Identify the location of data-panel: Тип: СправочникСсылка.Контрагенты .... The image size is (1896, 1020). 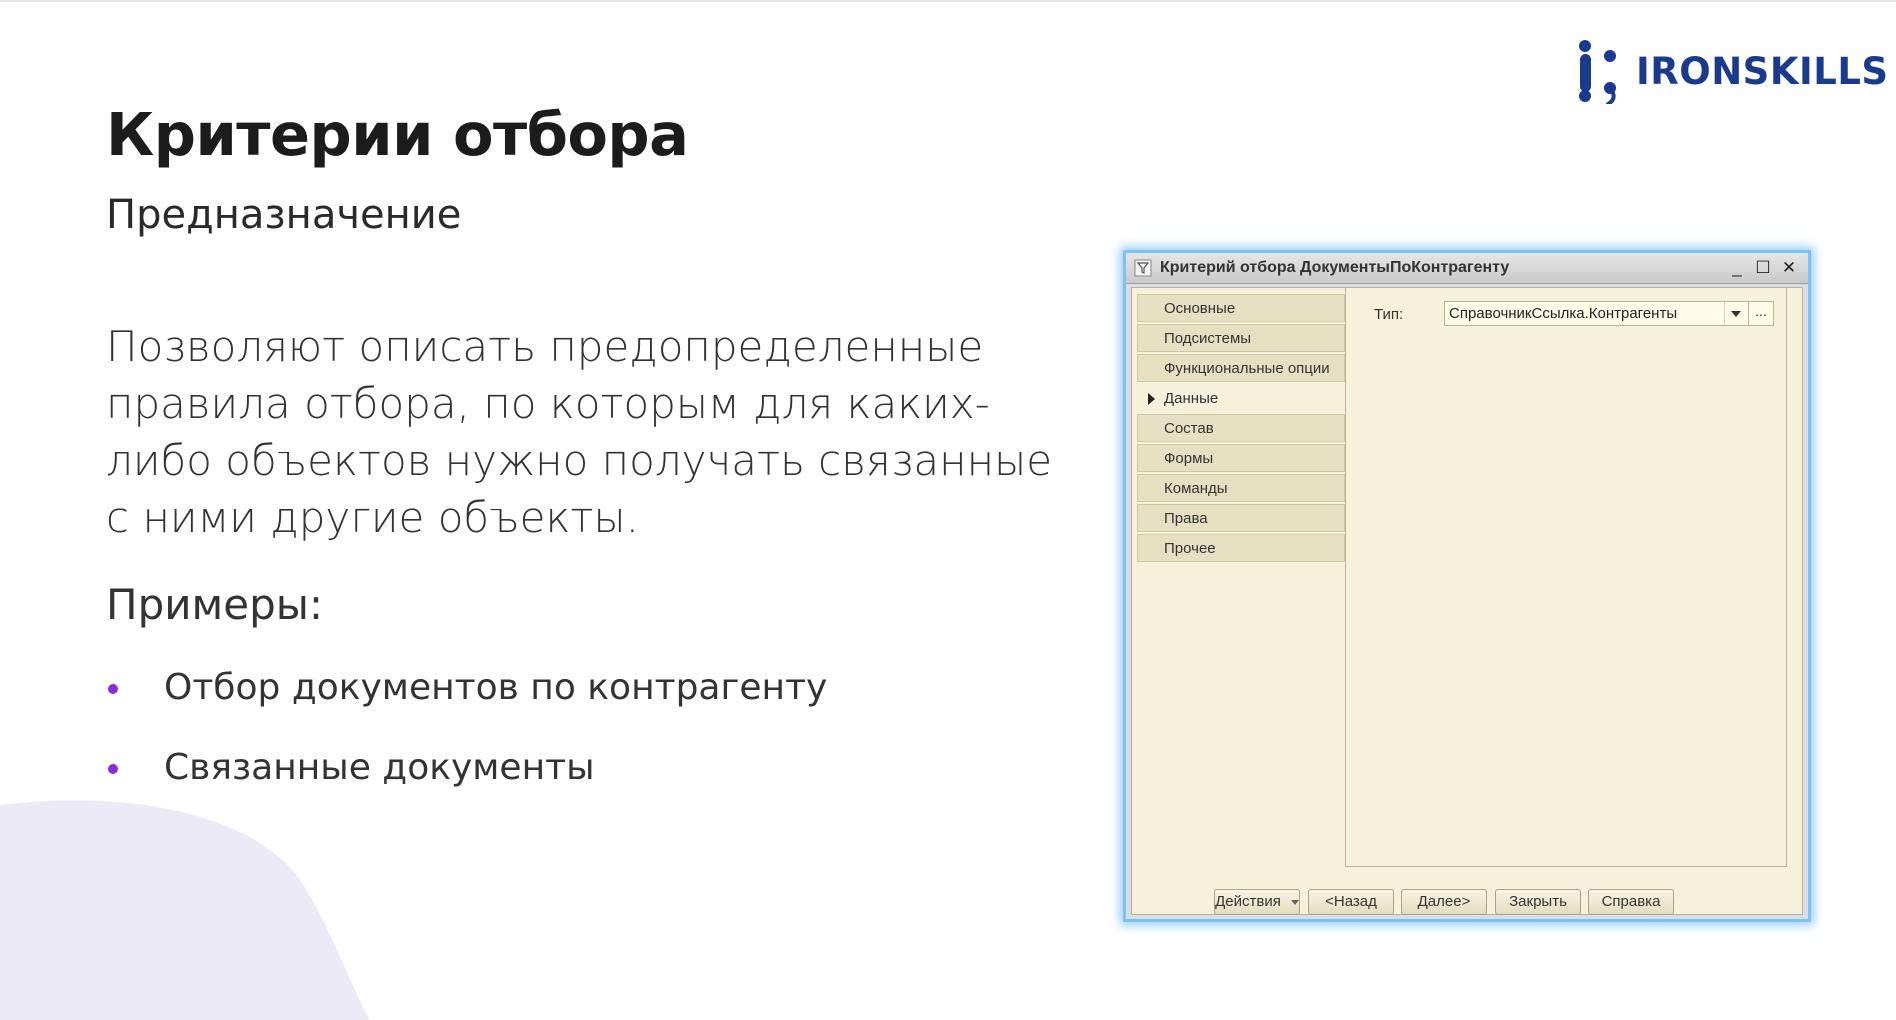
(1566, 577).